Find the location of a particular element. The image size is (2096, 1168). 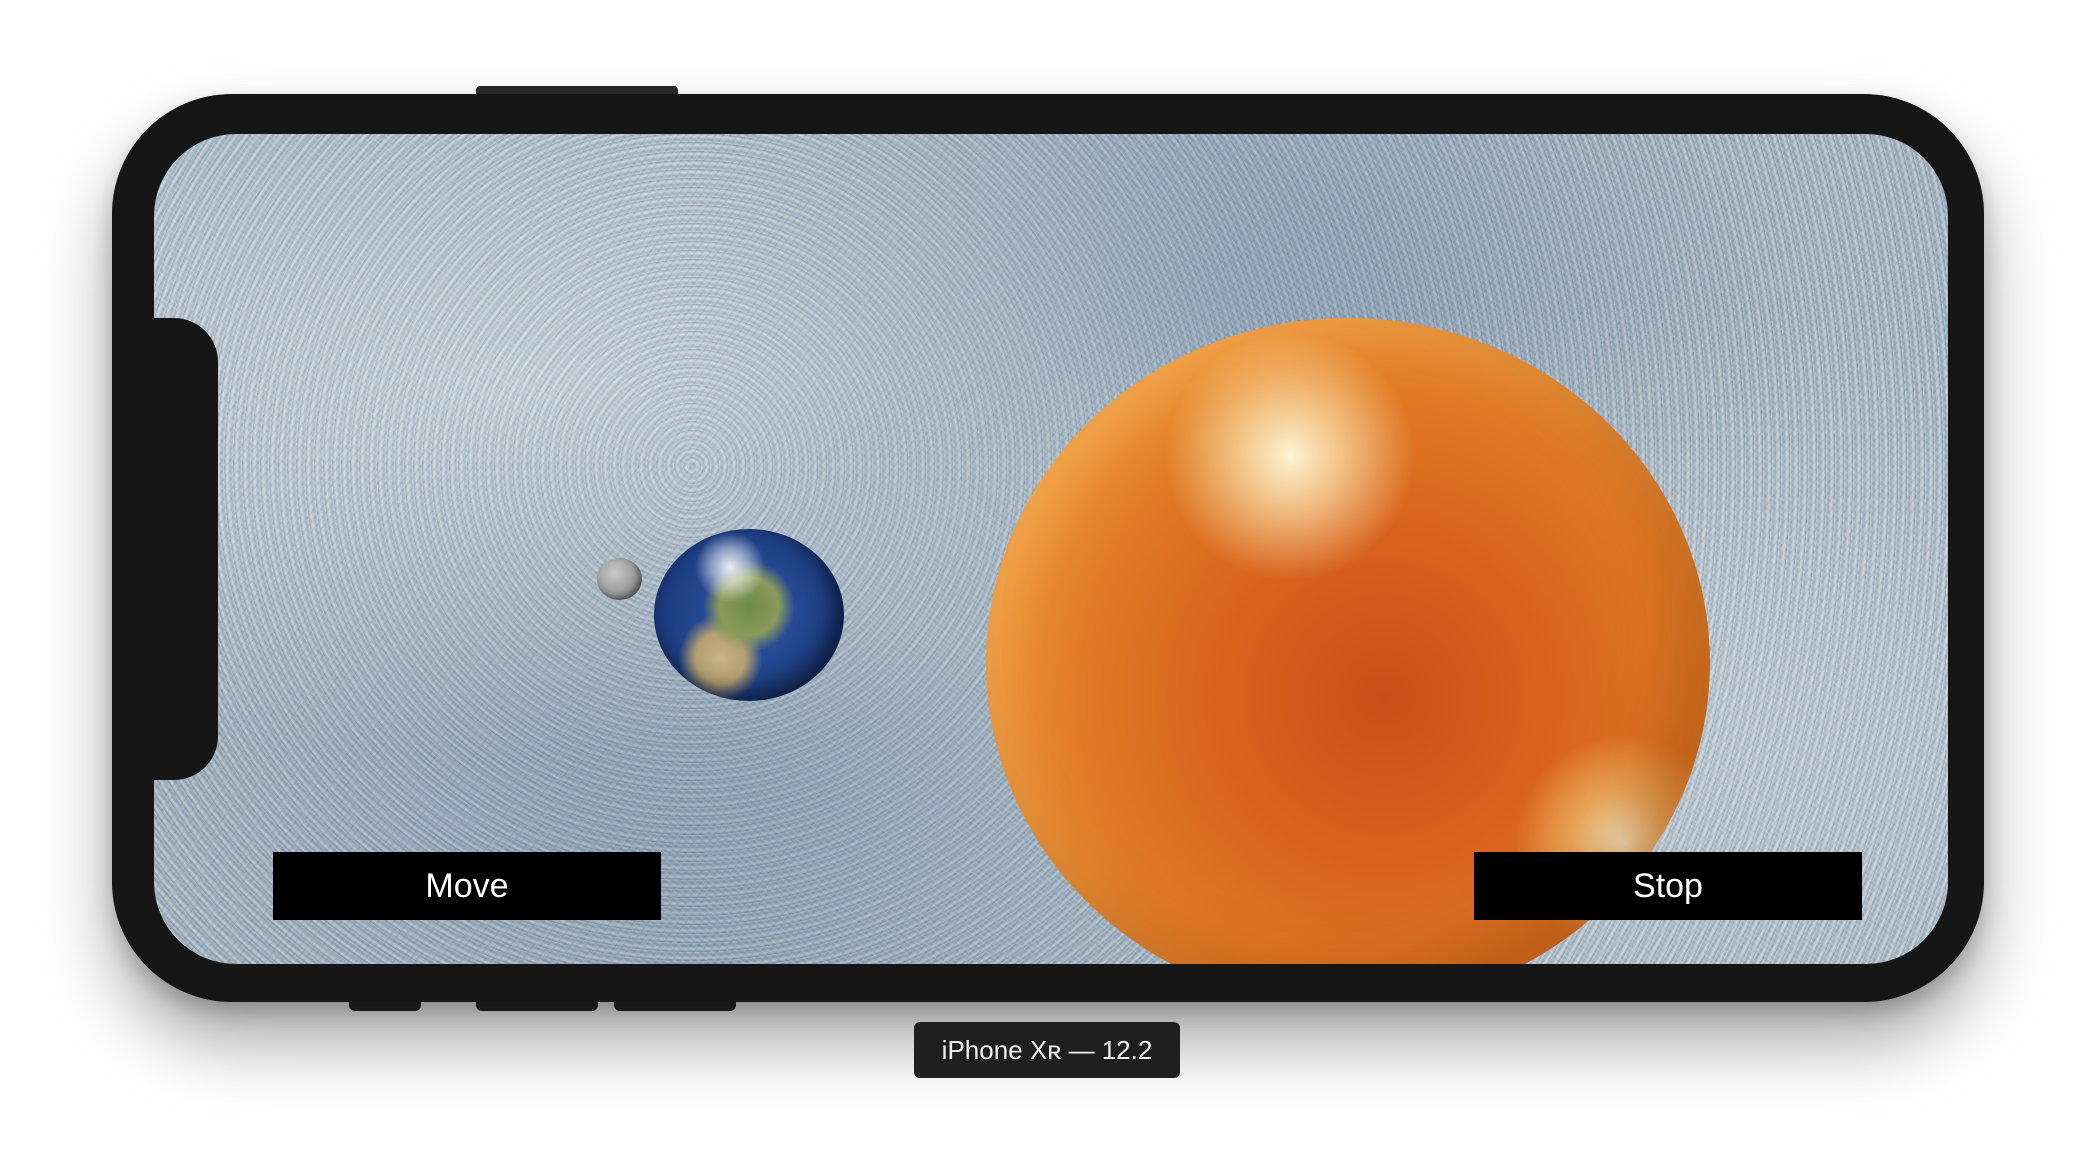

notch is located at coordinates (182, 549).